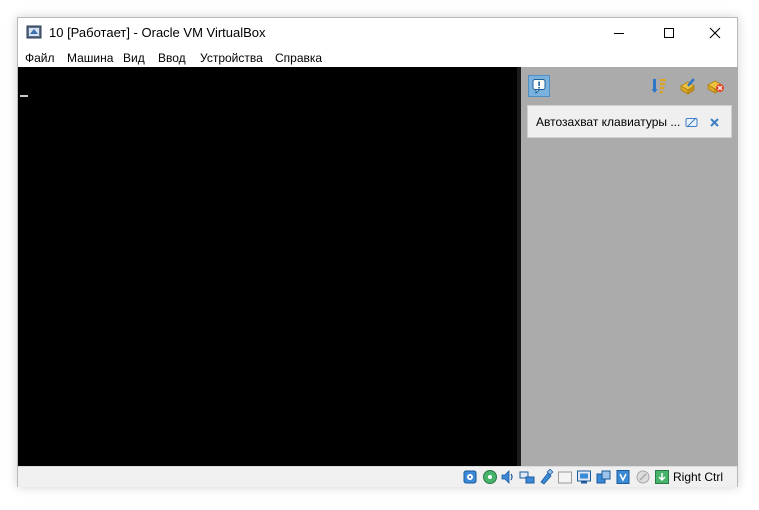 This screenshot has width=759, height=510. I want to click on suppress-icon, so click(691, 122).